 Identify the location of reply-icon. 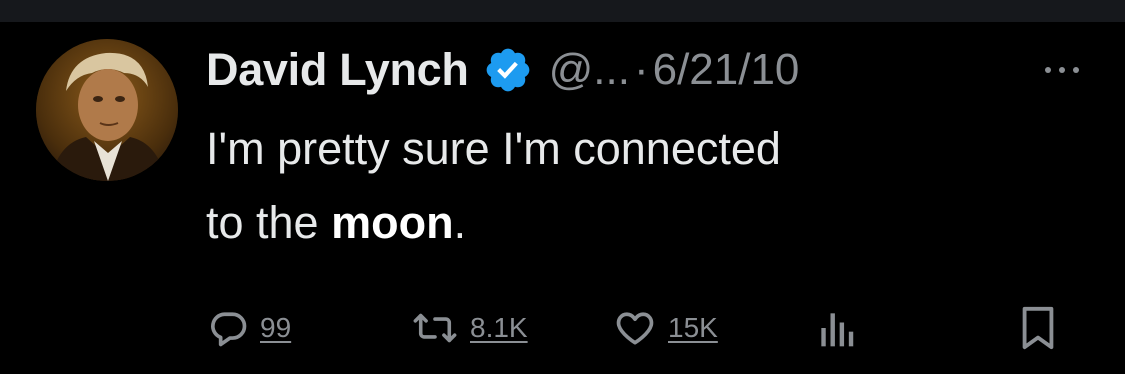
(228, 328).